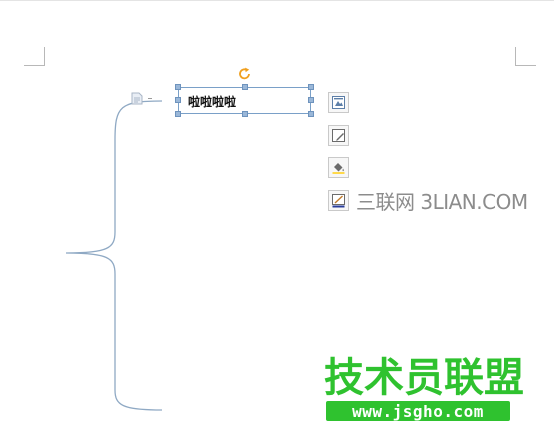 This screenshot has width=554, height=427. I want to click on shape-fill-icon, so click(338, 168).